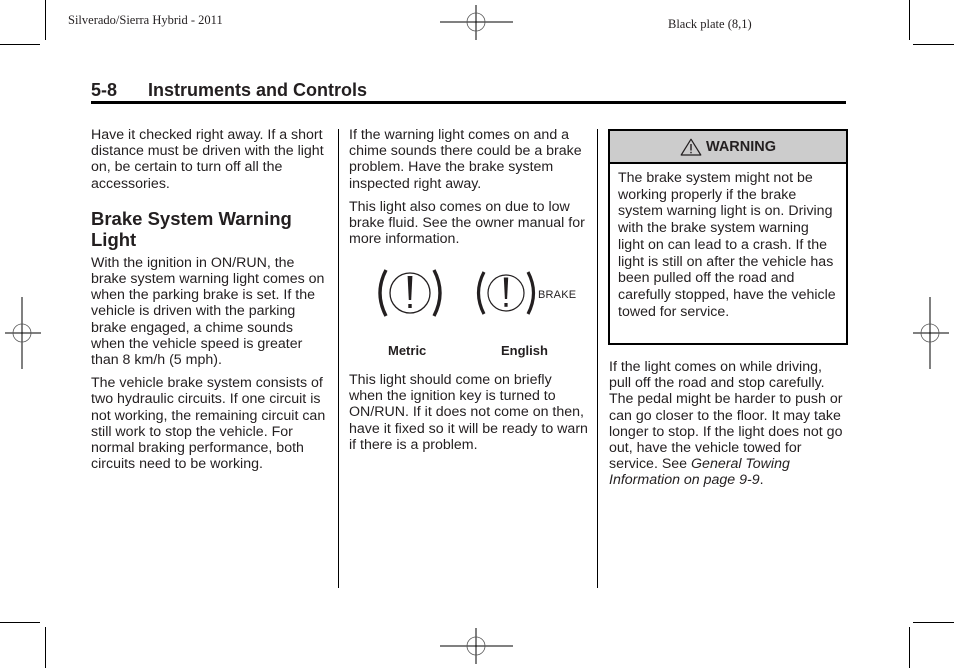 The height and width of the screenshot is (670, 954). What do you see at coordinates (761, 480) in the screenshot?
I see `body-text-end: .` at bounding box center [761, 480].